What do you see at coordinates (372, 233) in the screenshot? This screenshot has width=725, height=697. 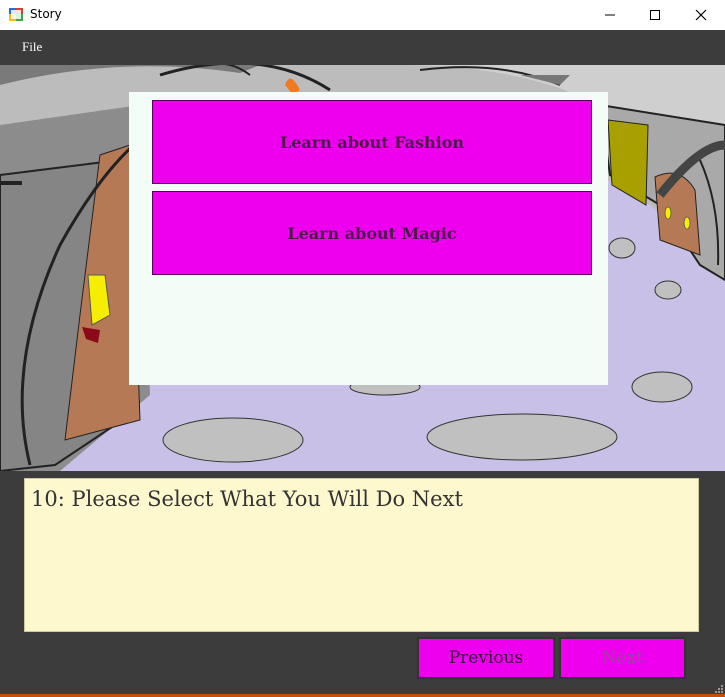 I see `learn-magic-button: Learn about Magic` at bounding box center [372, 233].